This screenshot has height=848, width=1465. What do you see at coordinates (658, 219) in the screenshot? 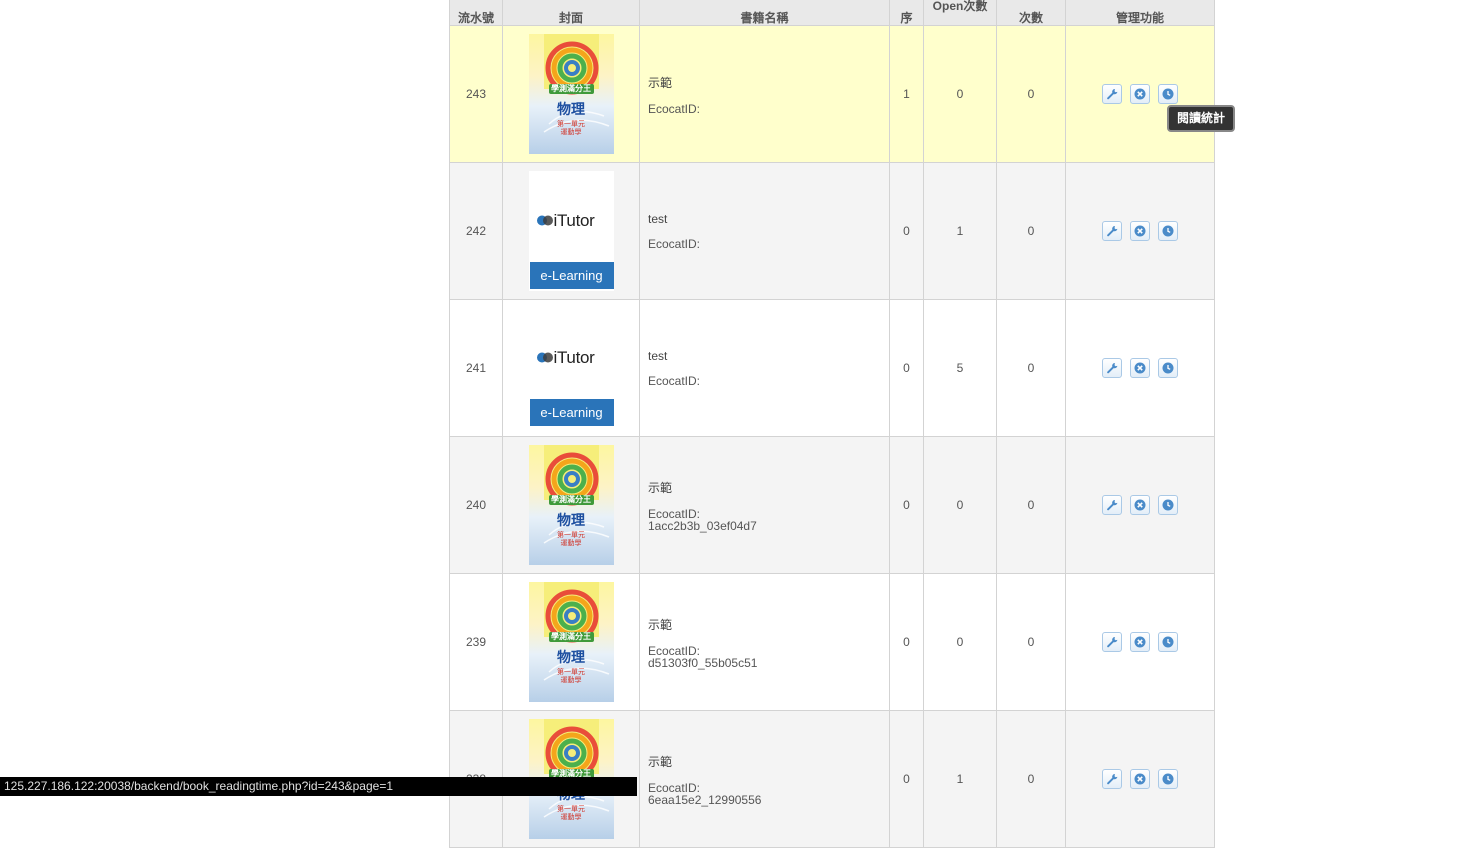
I see `book-title: test` at bounding box center [658, 219].